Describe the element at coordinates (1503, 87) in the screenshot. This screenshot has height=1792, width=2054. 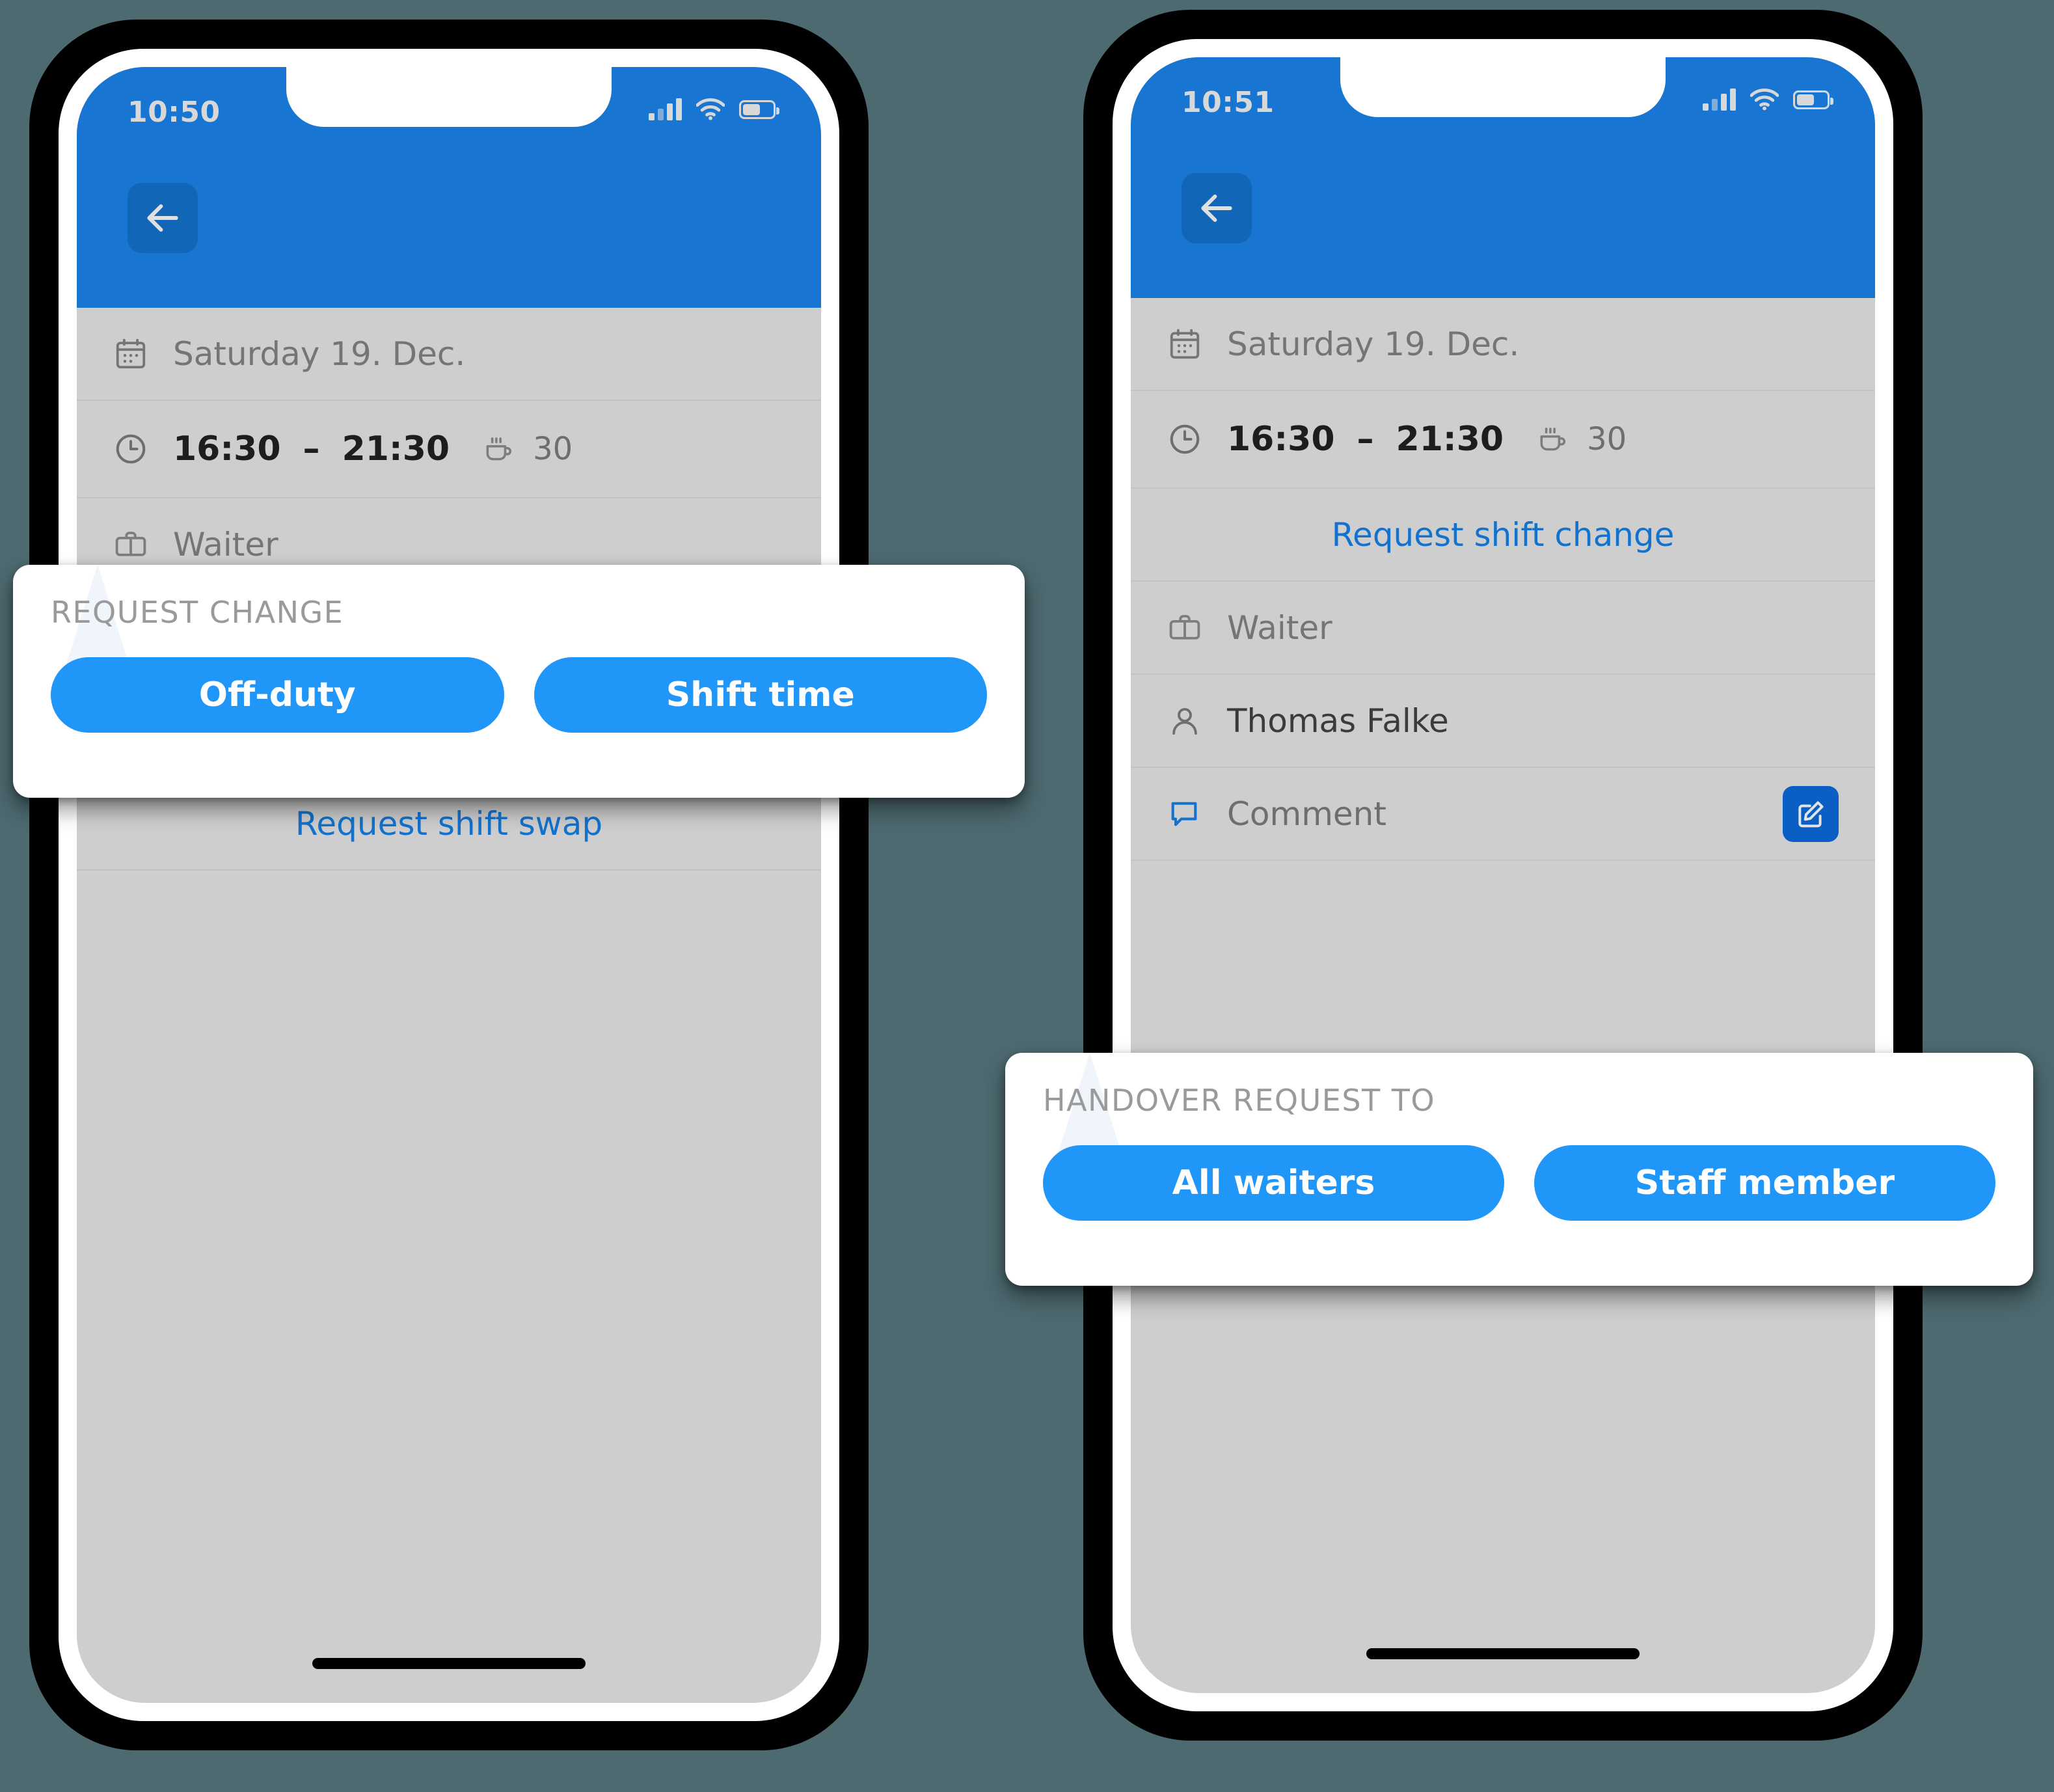
I see `phone-notch-right` at that location.